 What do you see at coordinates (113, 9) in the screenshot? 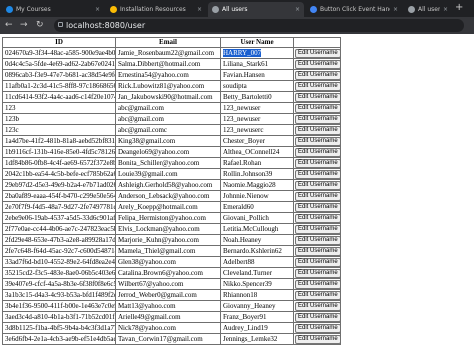
I see `folder-favicon-icon` at bounding box center [113, 9].